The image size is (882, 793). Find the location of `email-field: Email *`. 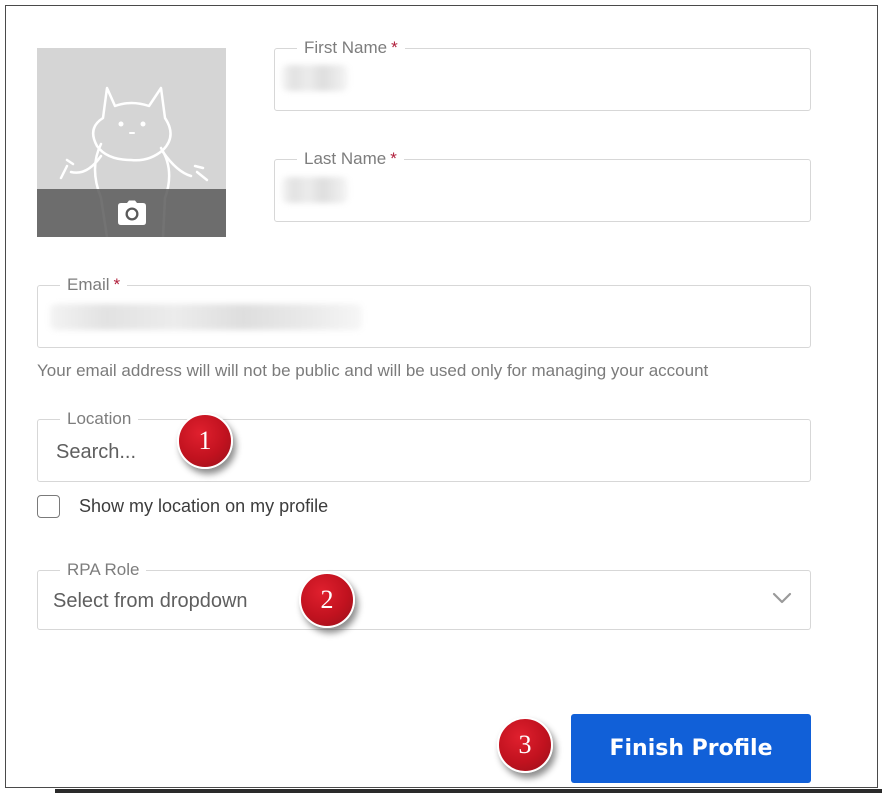

email-field: Email * is located at coordinates (424, 311).